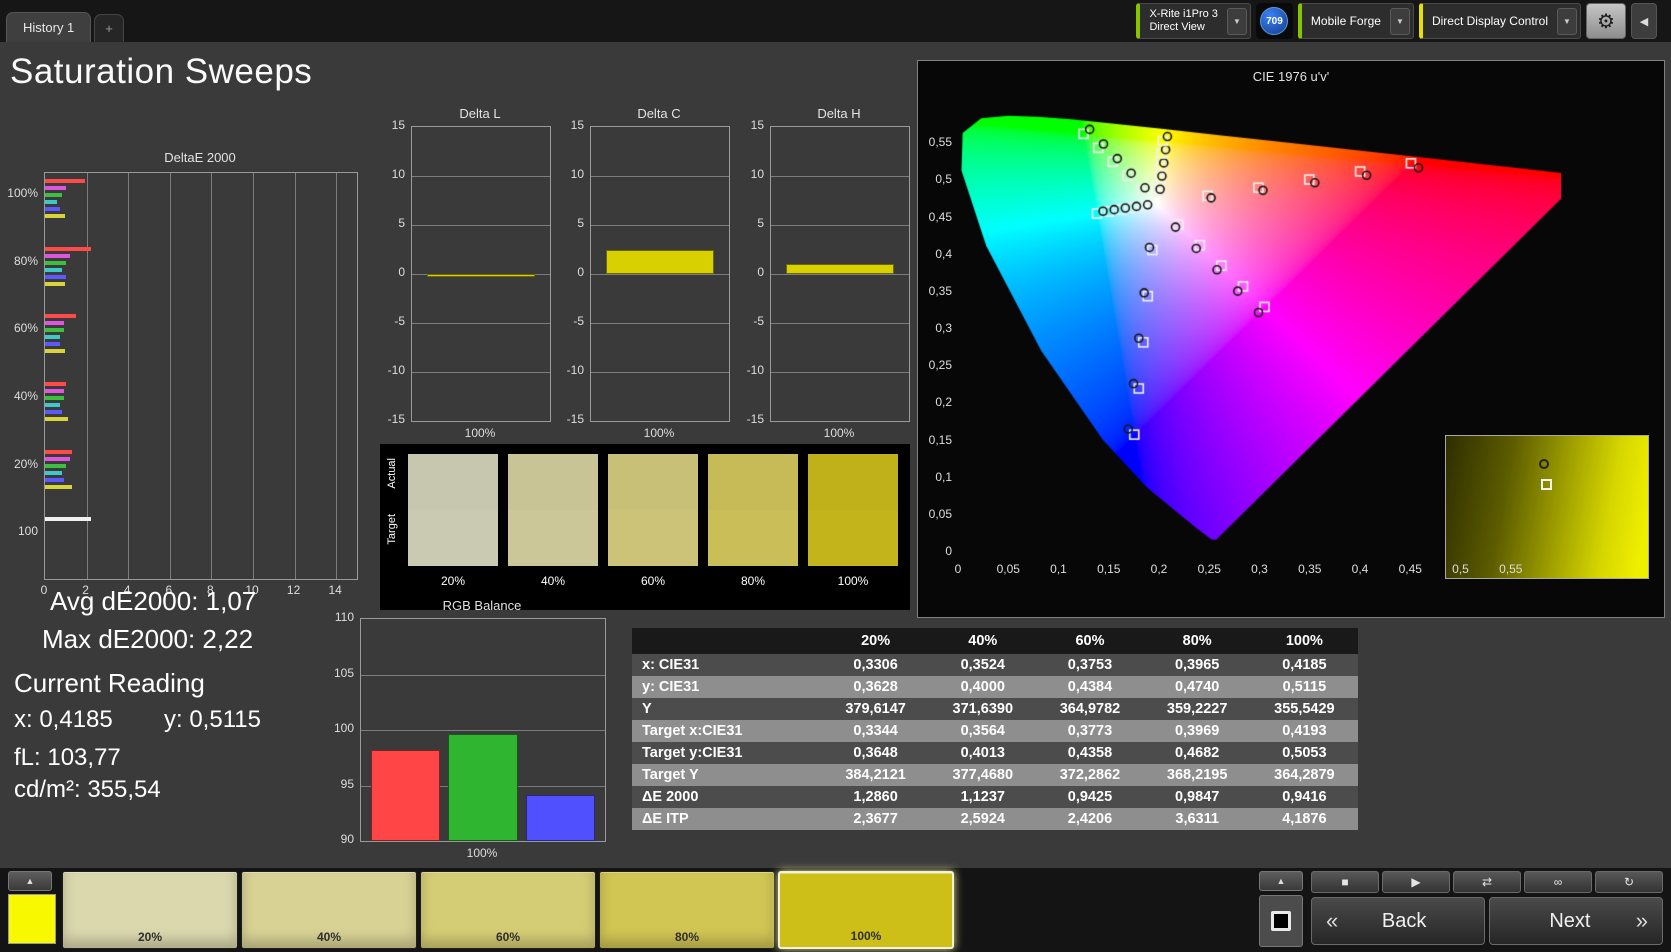 The height and width of the screenshot is (952, 1671). I want to click on x-axis-label: 100%, so click(482, 853).